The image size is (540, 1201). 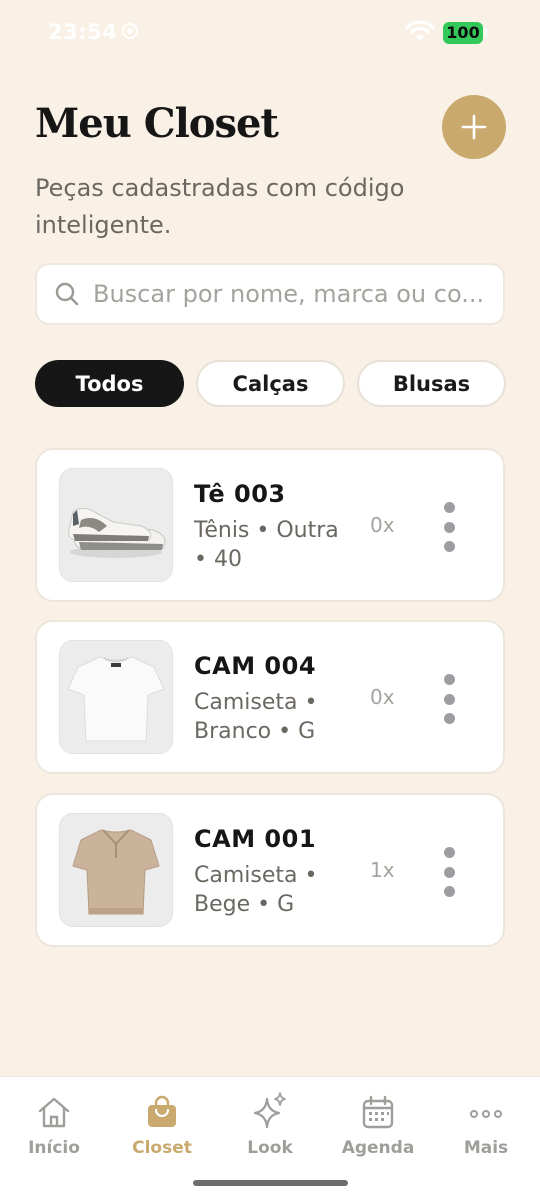 I want to click on closet-item-card: Tê 003 Tênis • Outra • 40 0x, so click(x=270, y=525).